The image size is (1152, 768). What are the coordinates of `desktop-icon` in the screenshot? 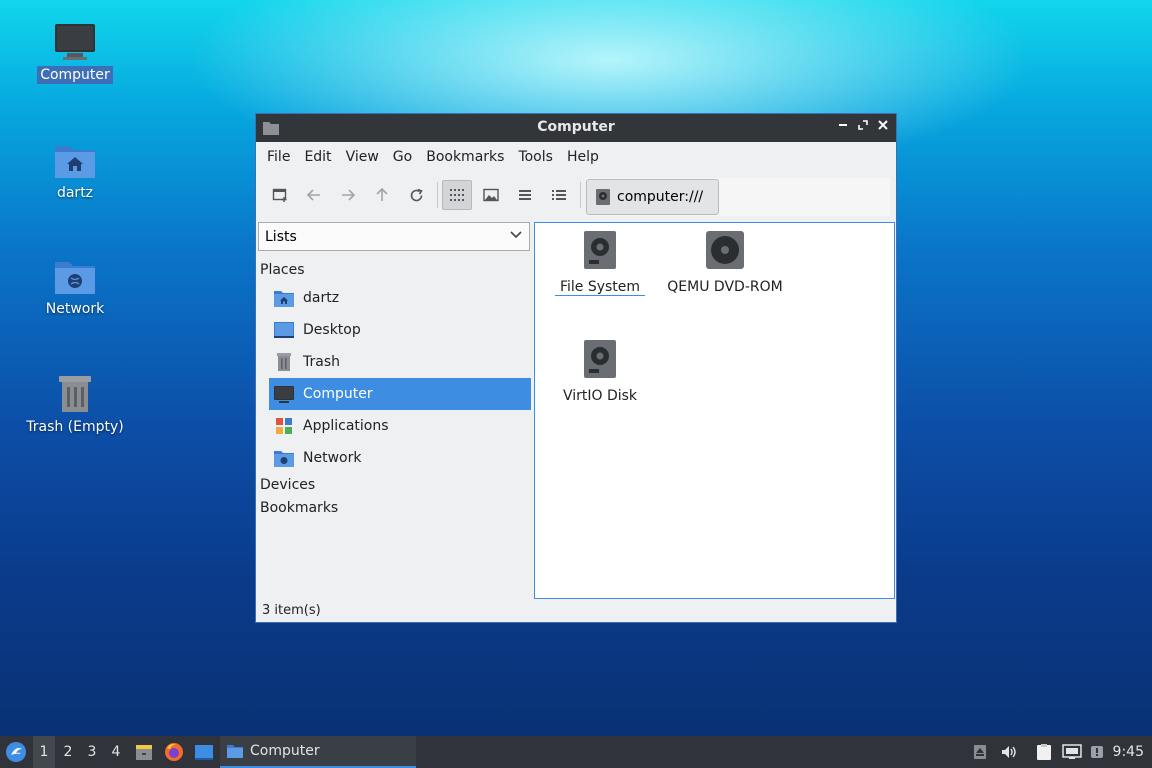 It's located at (204, 752).